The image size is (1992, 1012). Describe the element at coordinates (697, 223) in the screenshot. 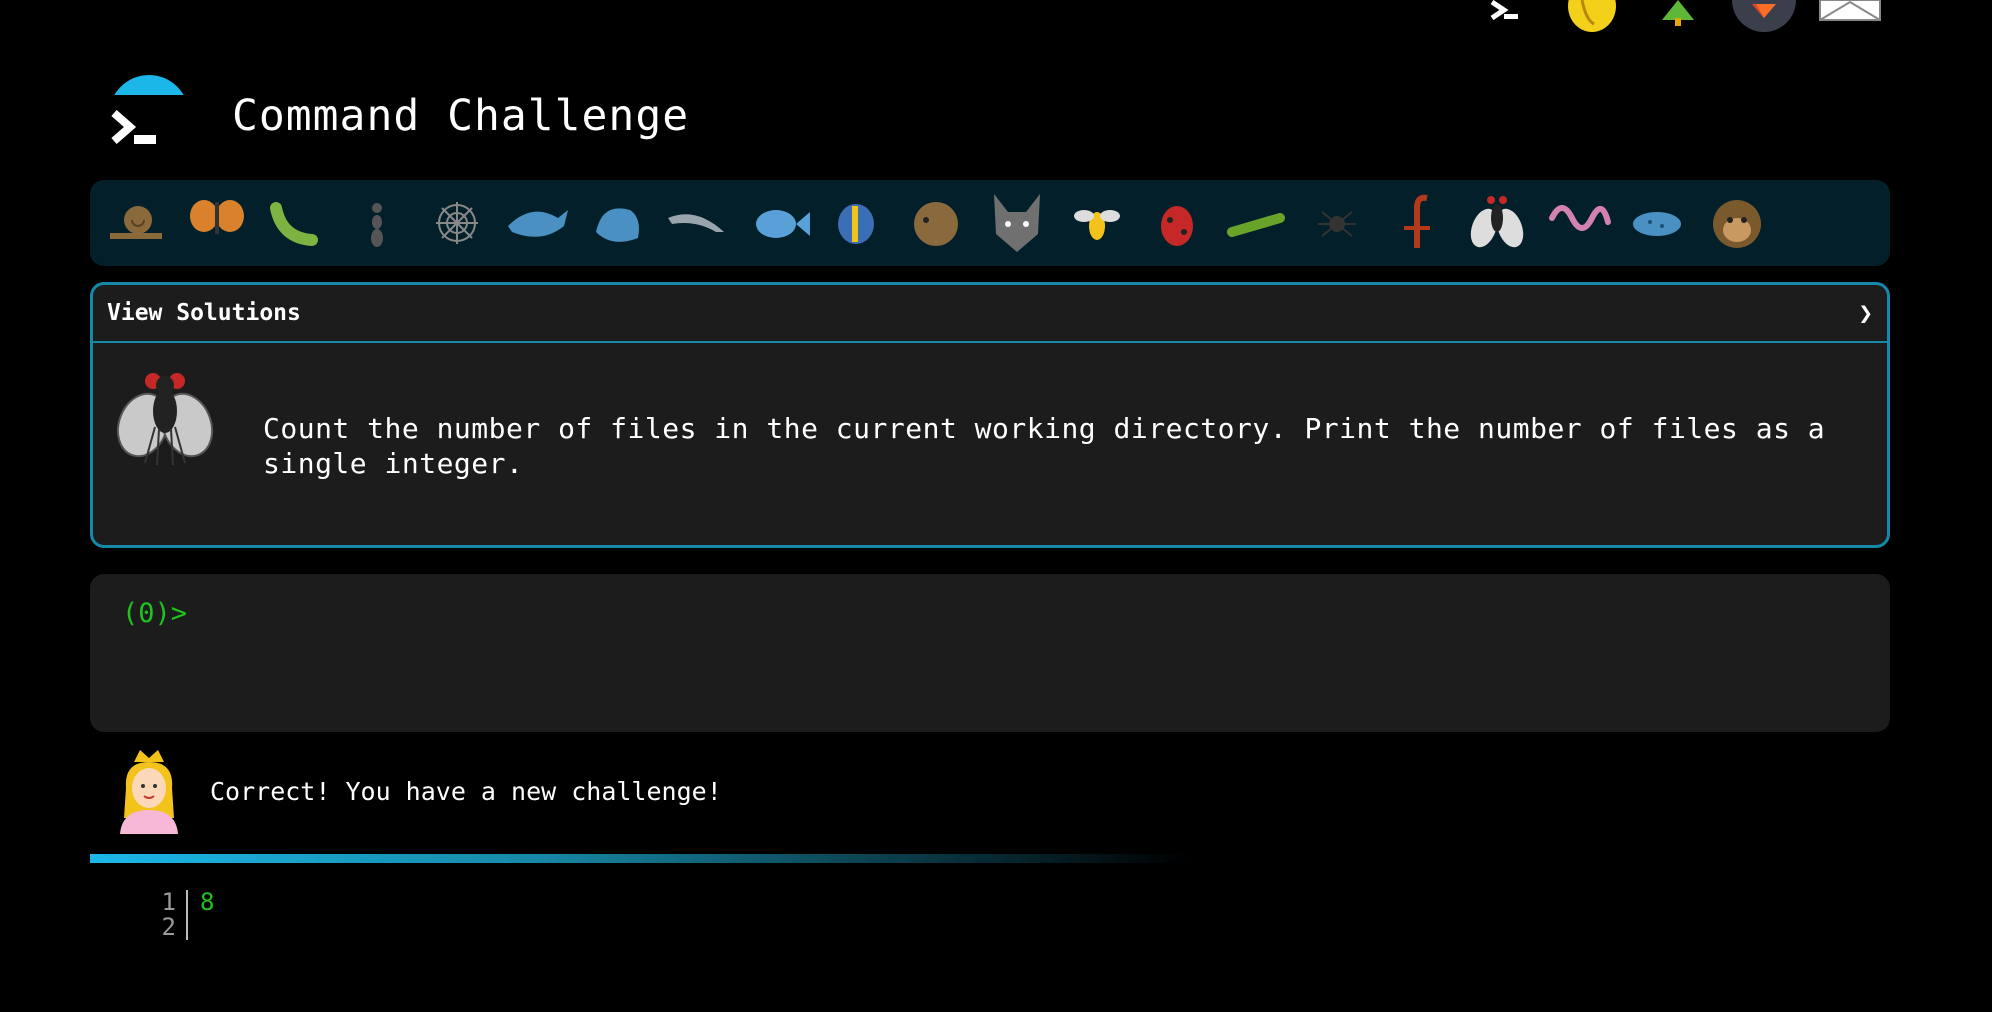

I see `dolphin-icon` at that location.